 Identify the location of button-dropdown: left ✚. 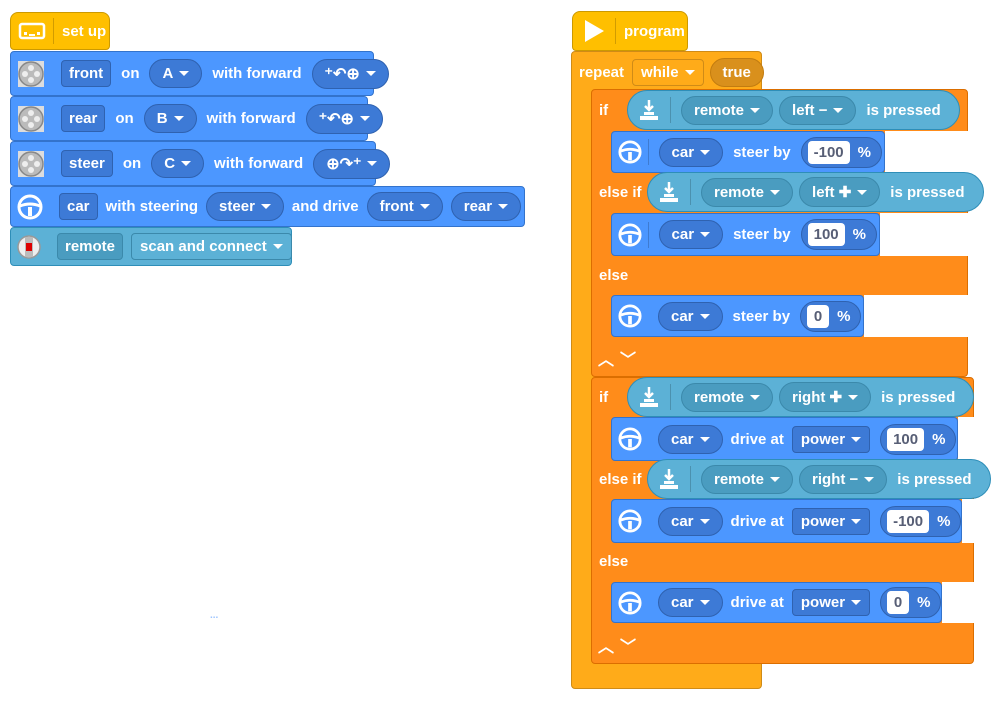
(840, 192).